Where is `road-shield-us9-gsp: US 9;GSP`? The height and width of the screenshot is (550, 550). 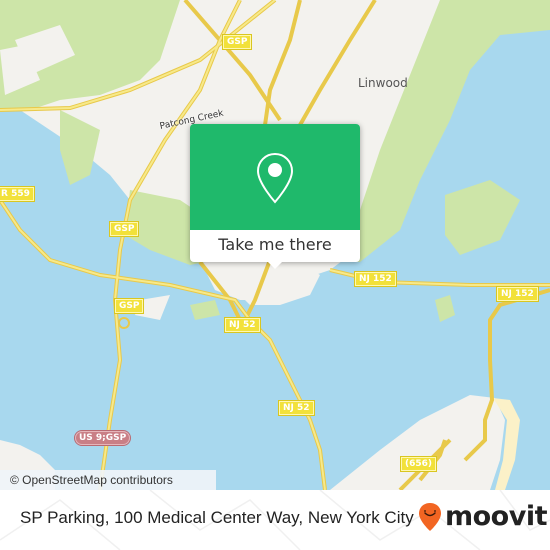 road-shield-us9-gsp: US 9;GSP is located at coordinates (102, 438).